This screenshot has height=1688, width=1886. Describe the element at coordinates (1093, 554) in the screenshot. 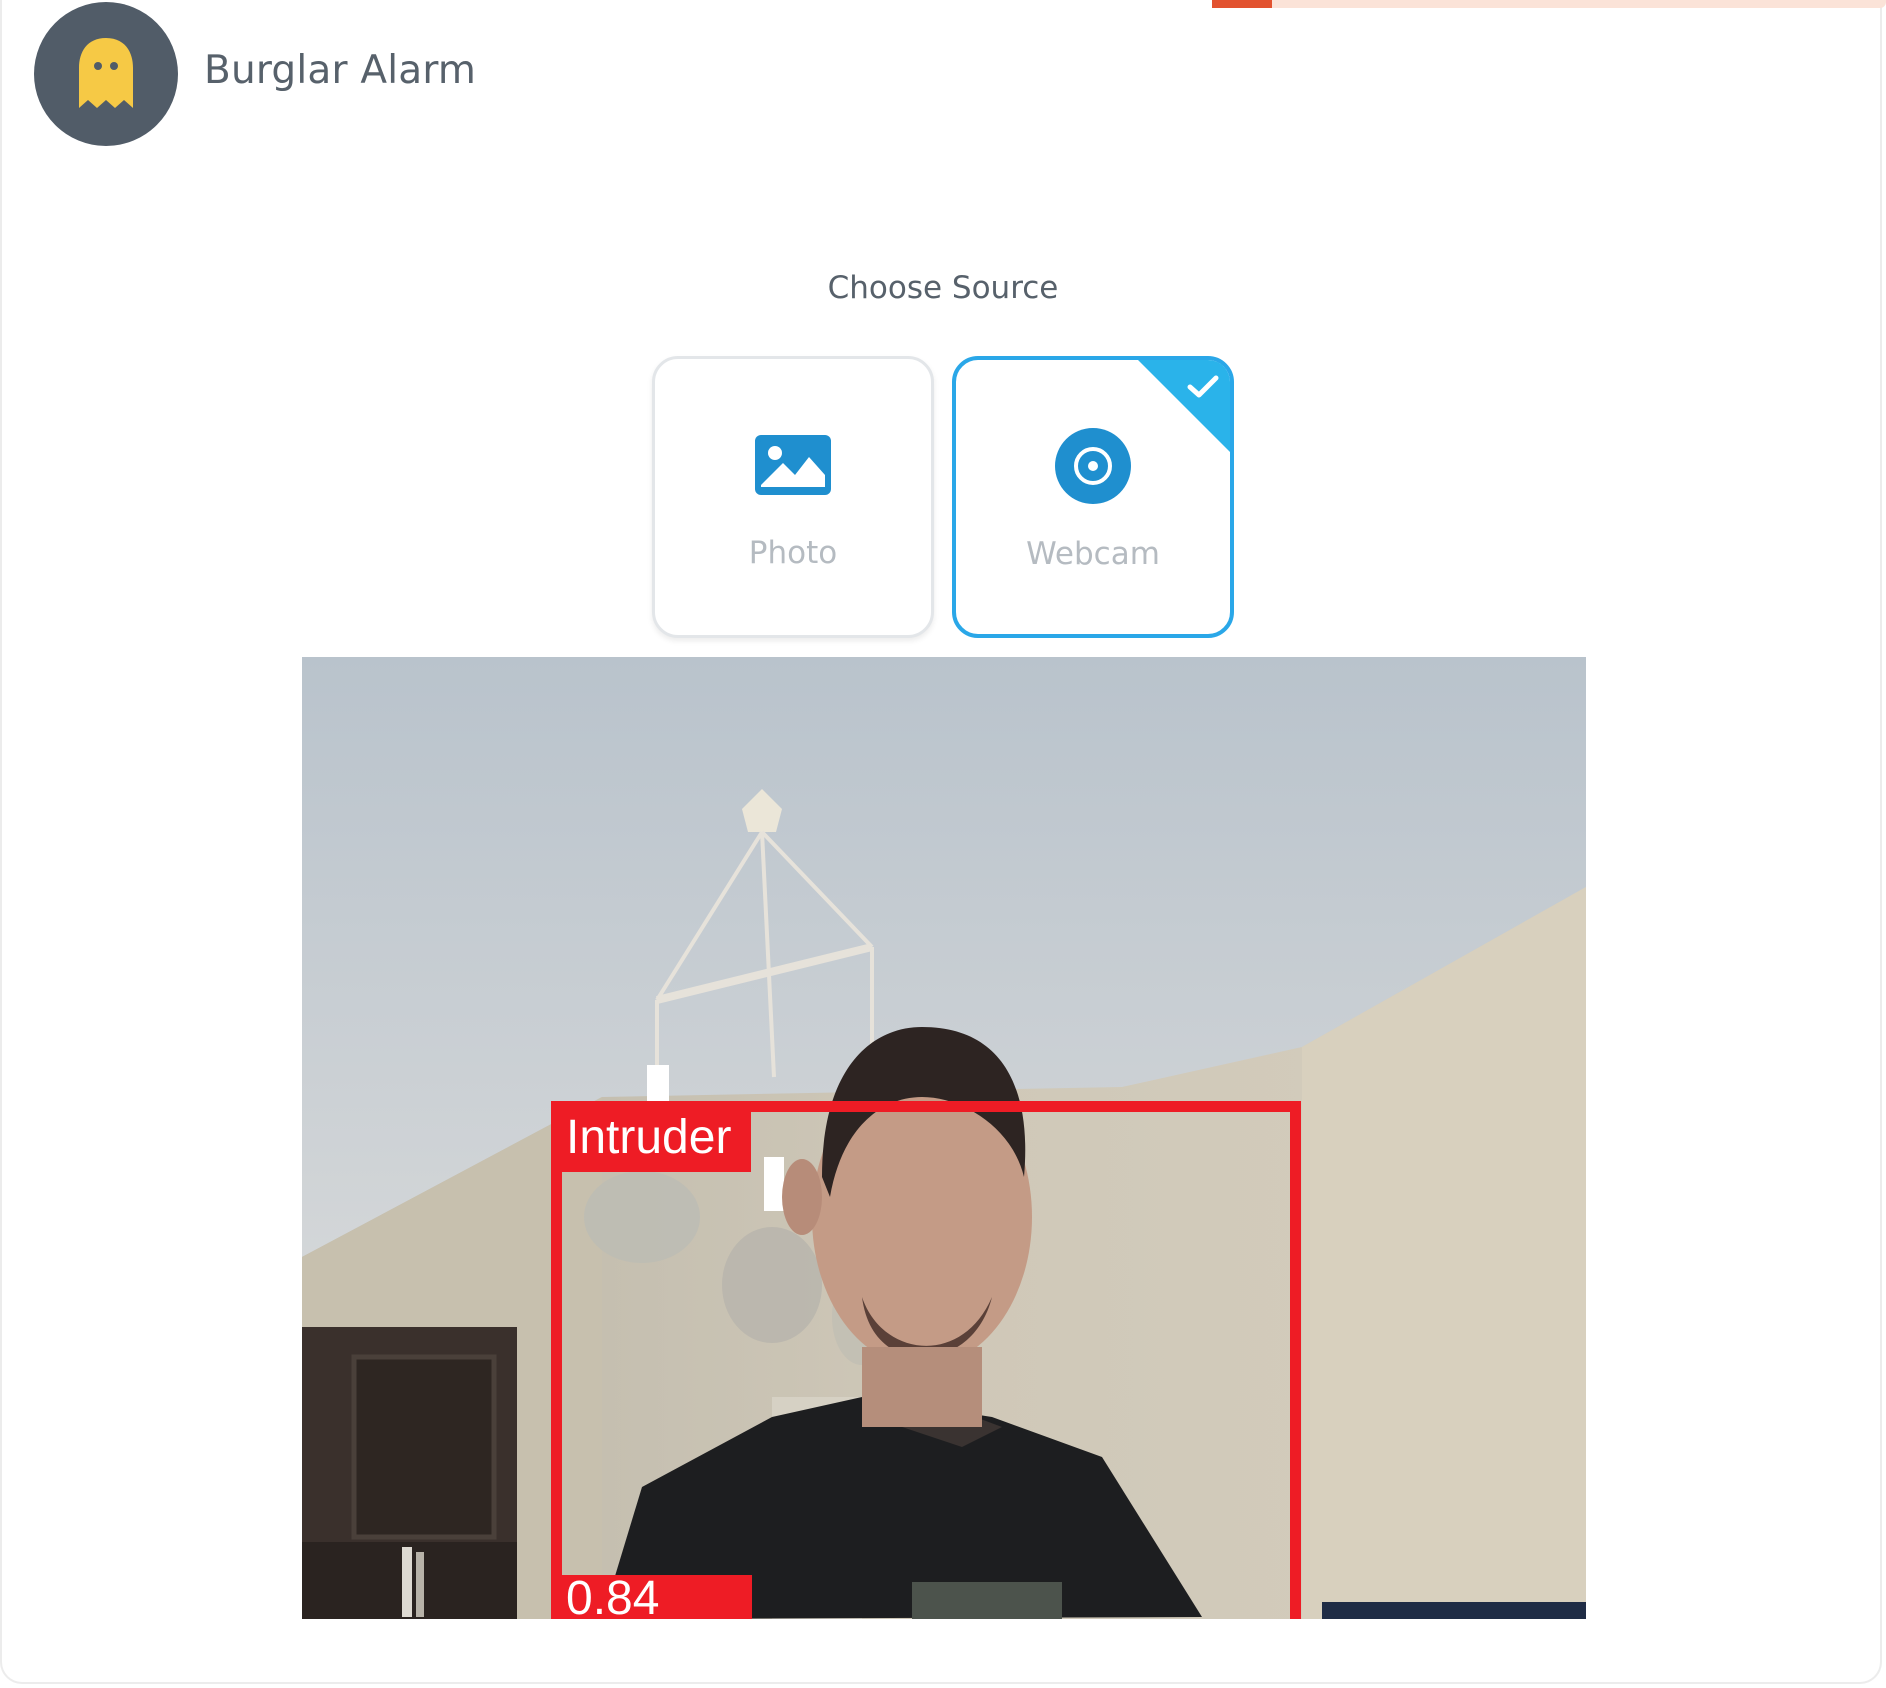

I see `webcam-option-label: Webcam` at that location.